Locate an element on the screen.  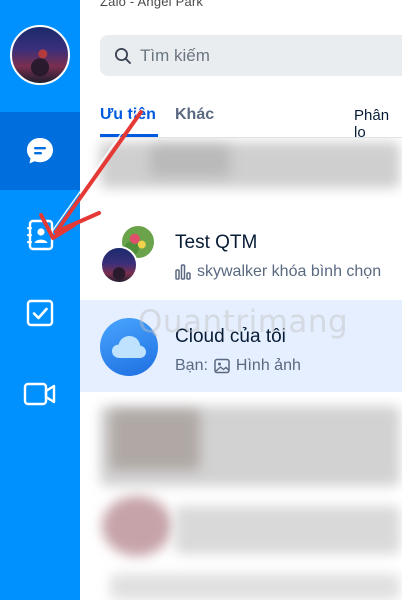
conversation-tabs: Ưu tiên Khác Phân lo is located at coordinates (251, 122).